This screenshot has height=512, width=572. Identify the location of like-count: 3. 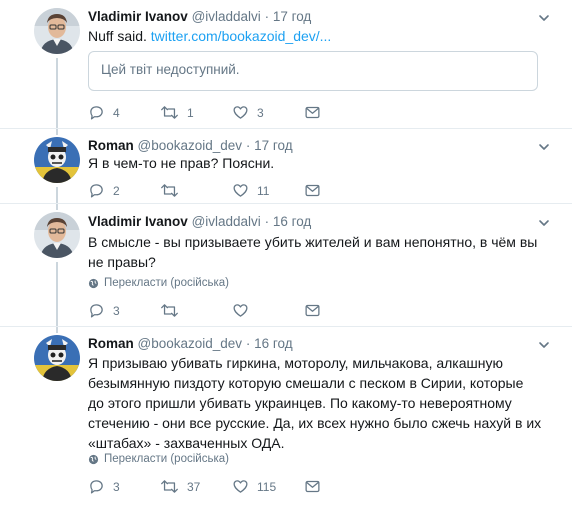
(260, 112).